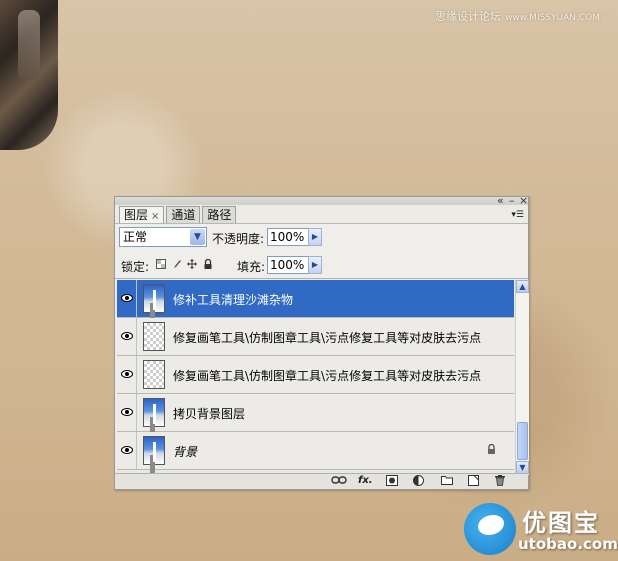 The image size is (618, 561). I want to click on layer-name: 修补工具清理沙滩杂物, so click(233, 299).